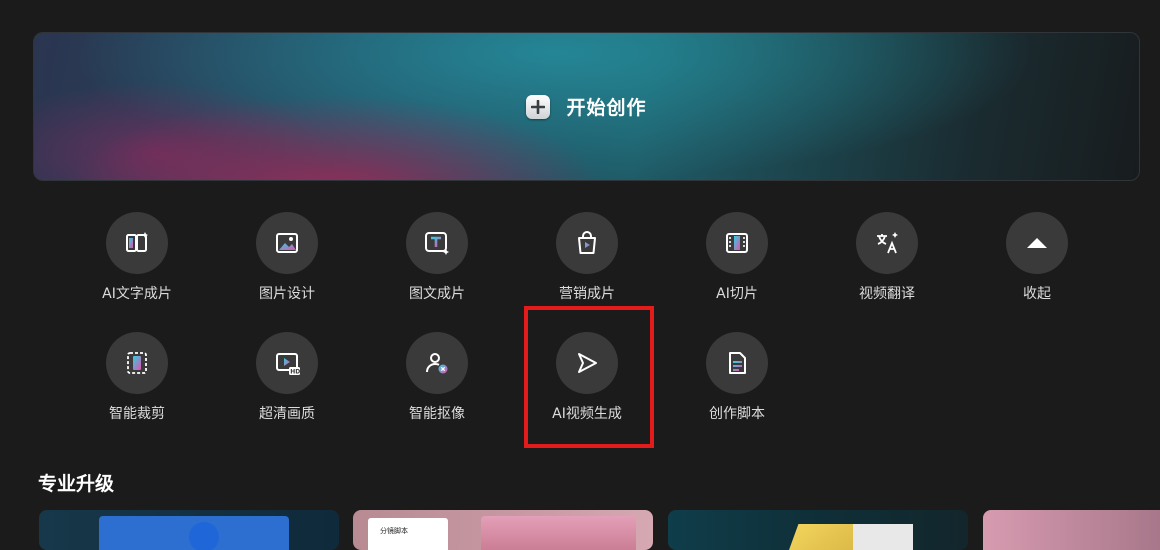 The width and height of the screenshot is (1160, 550). I want to click on tool-label: 智能抠像, so click(437, 414).